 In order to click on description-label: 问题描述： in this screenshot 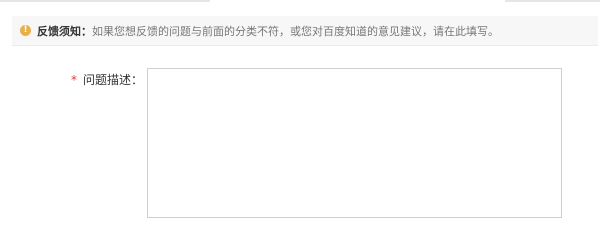, I will do `click(113, 80)`.